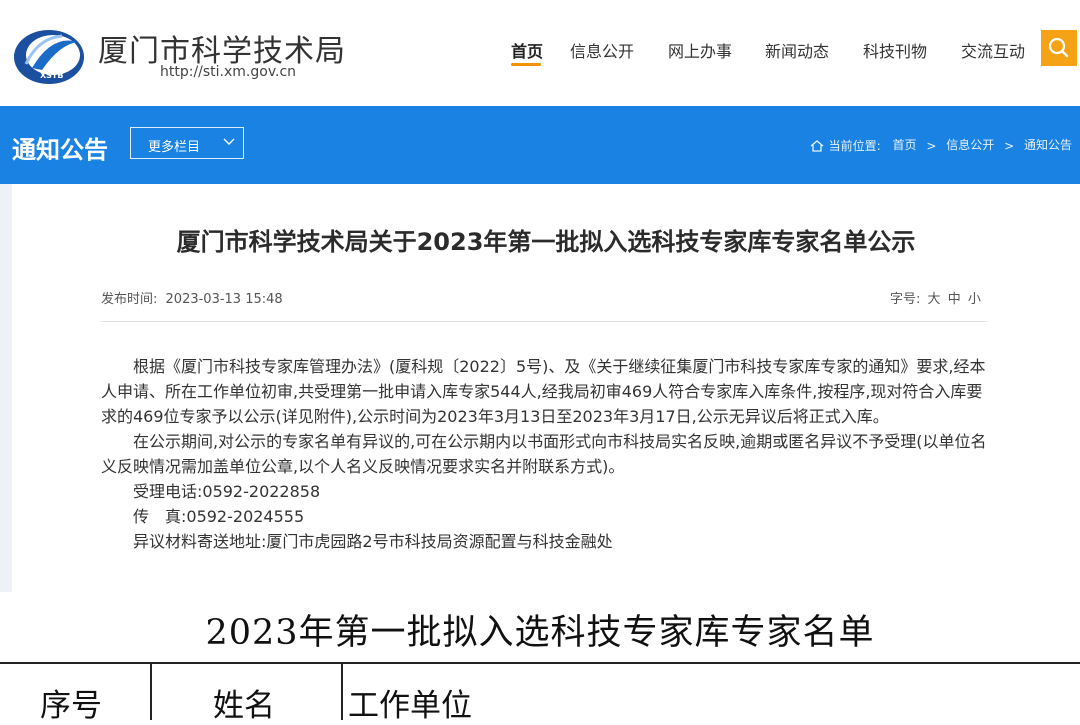 This screenshot has width=1080, height=725. I want to click on contact-fax: 传 真:0592-2024555, so click(219, 516).